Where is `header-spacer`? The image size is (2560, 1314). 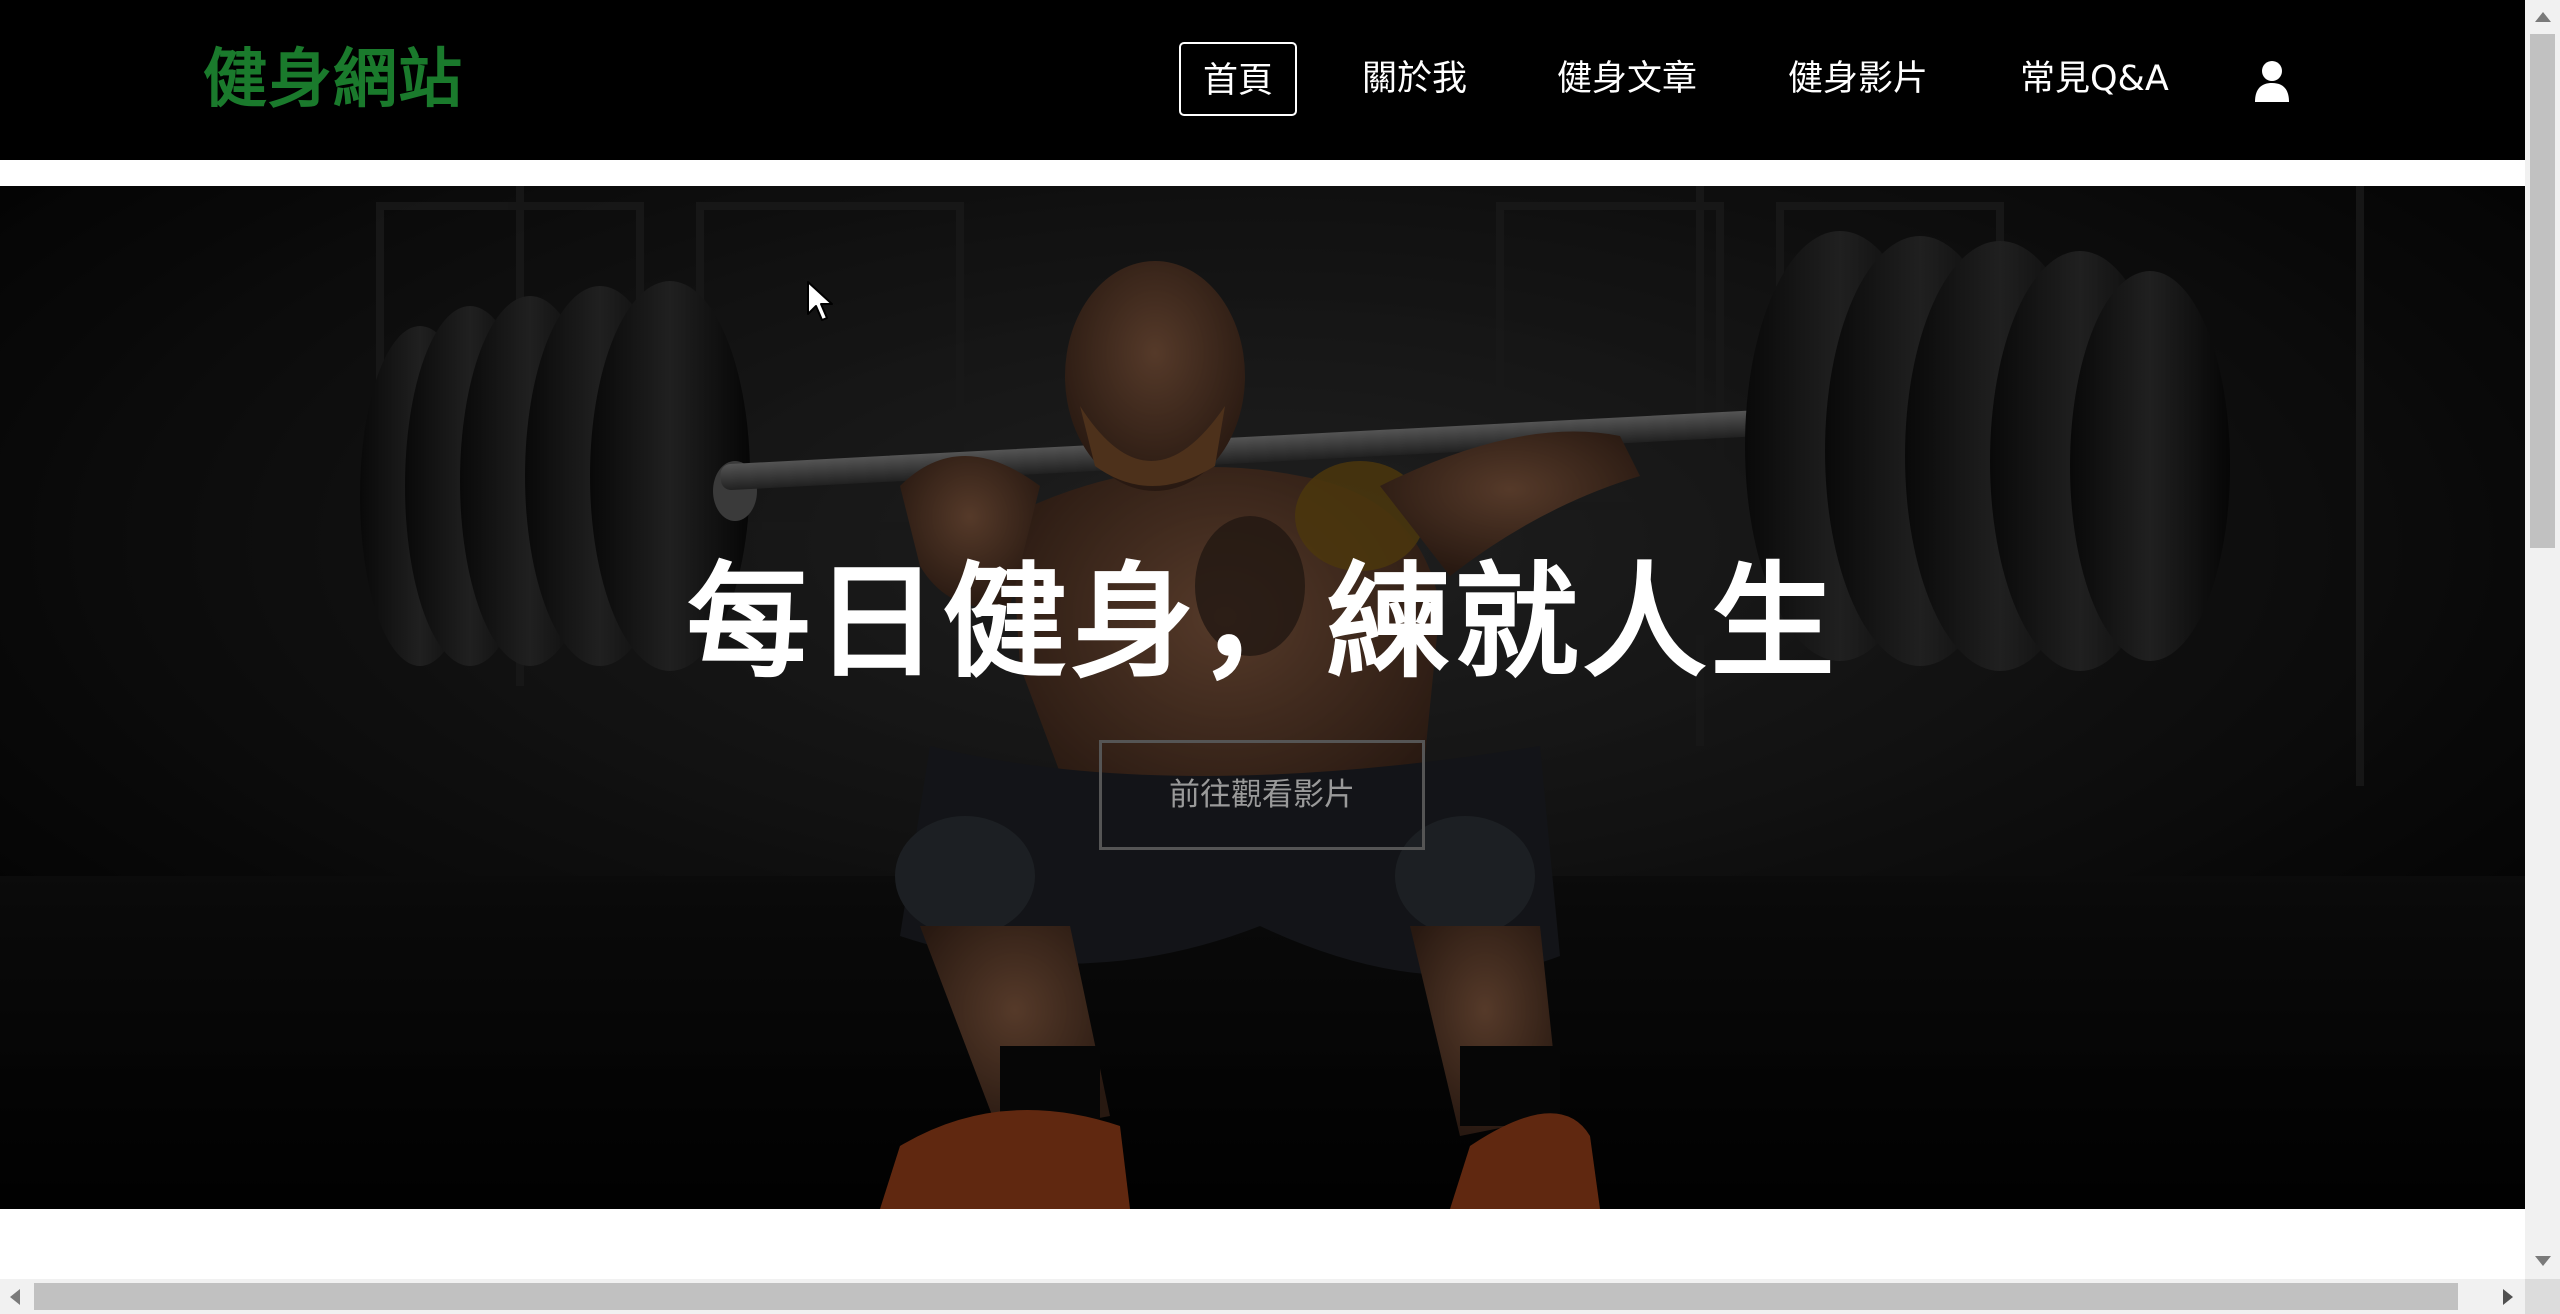
header-spacer is located at coordinates (1262, 173).